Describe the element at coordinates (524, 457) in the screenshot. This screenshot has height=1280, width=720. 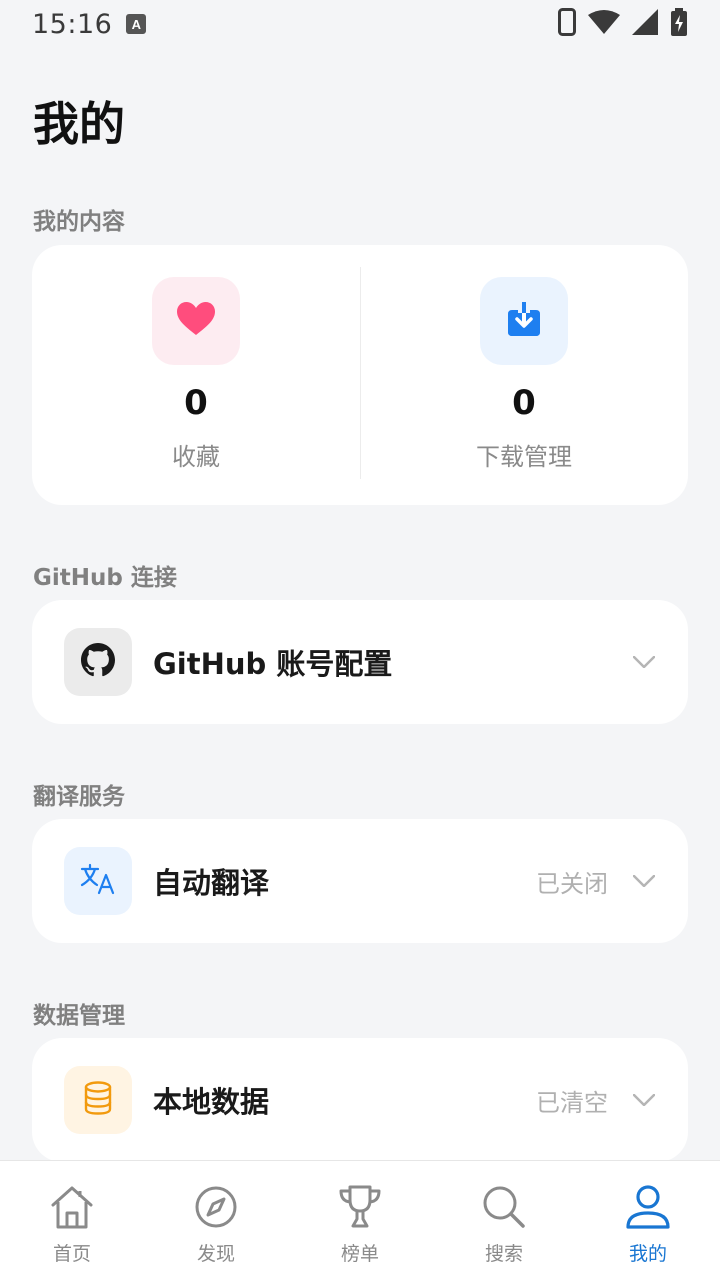
I see `downloads-label: 下载管理` at that location.